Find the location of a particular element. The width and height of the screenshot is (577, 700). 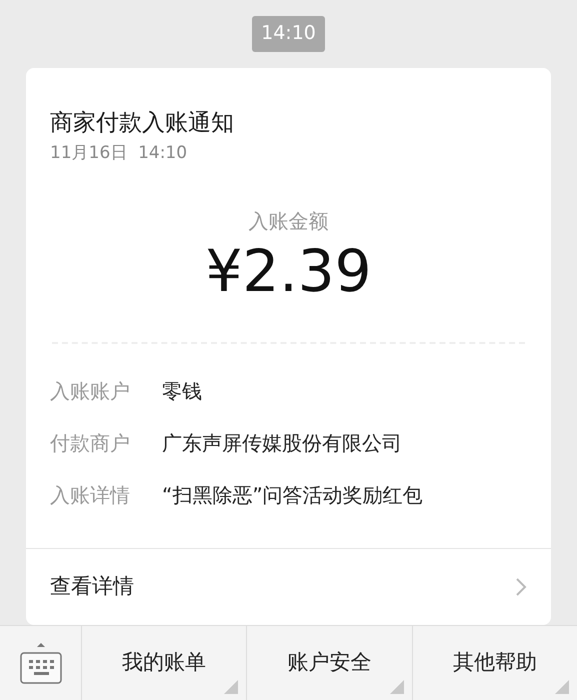

details-link: 查看详情 is located at coordinates (288, 587).